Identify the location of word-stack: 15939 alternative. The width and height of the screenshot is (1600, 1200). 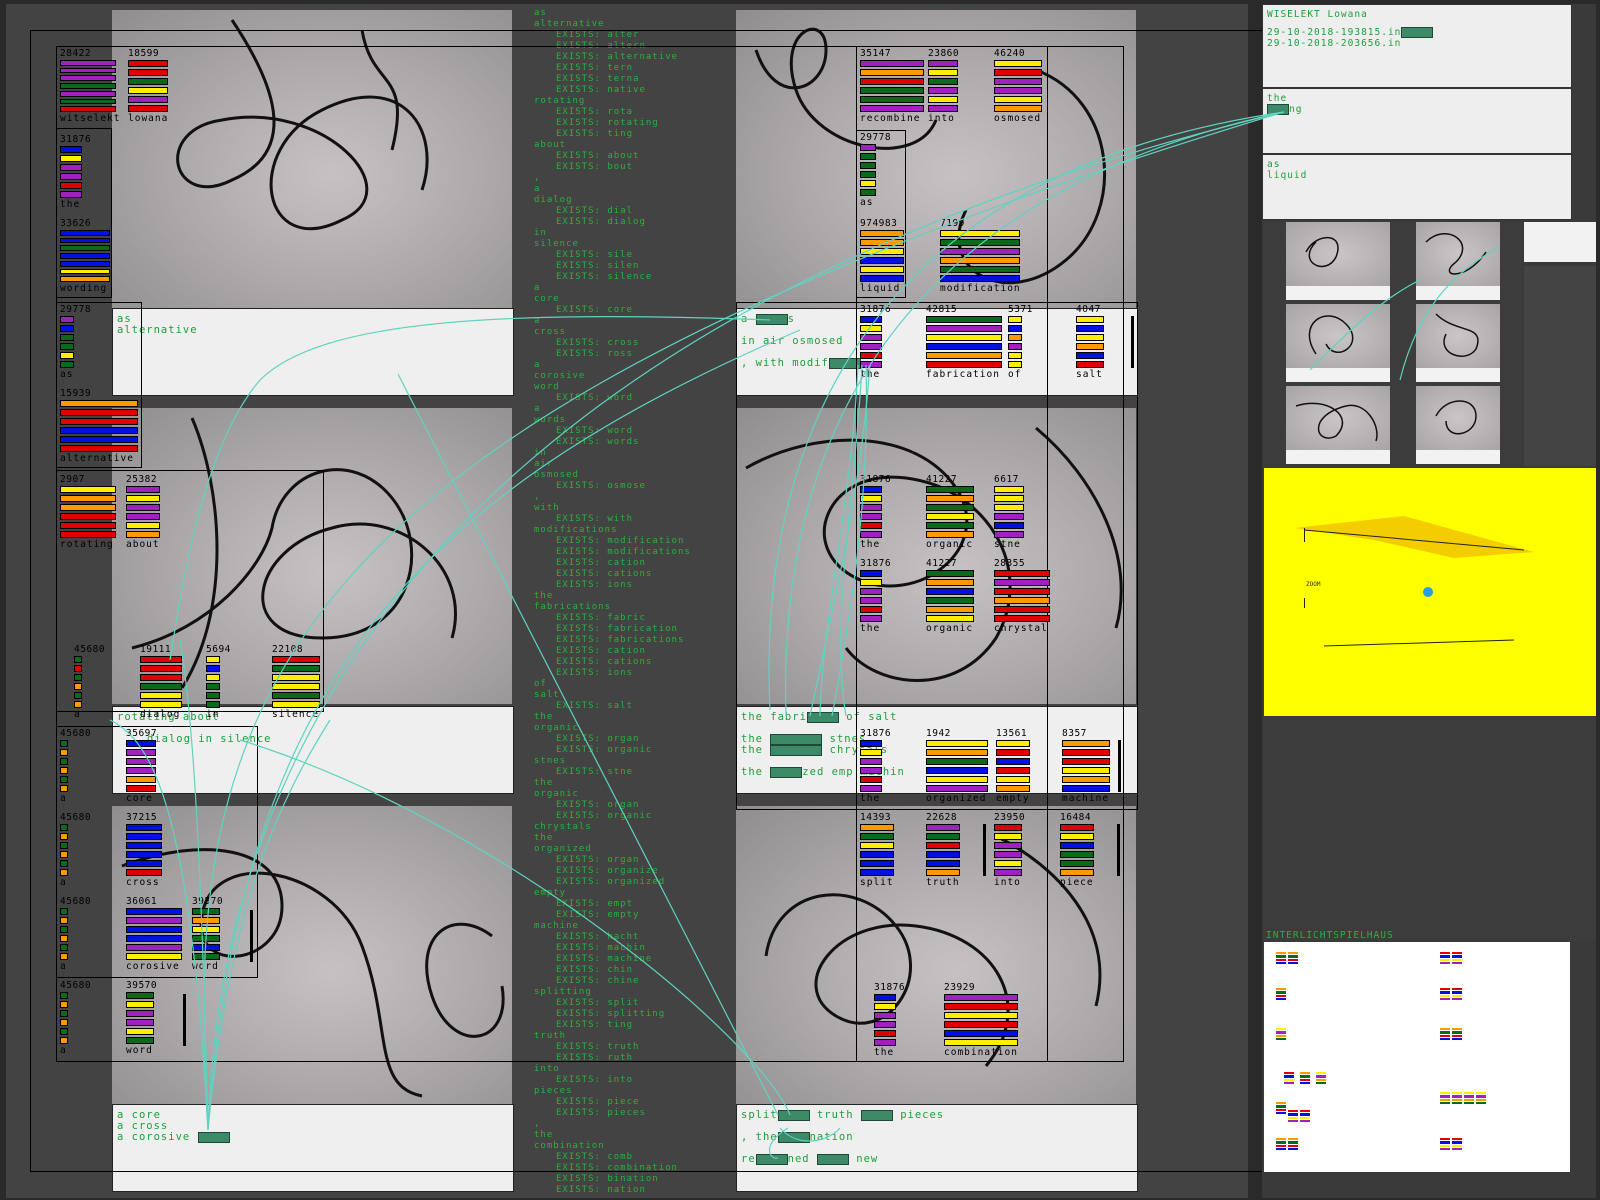
(99, 426).